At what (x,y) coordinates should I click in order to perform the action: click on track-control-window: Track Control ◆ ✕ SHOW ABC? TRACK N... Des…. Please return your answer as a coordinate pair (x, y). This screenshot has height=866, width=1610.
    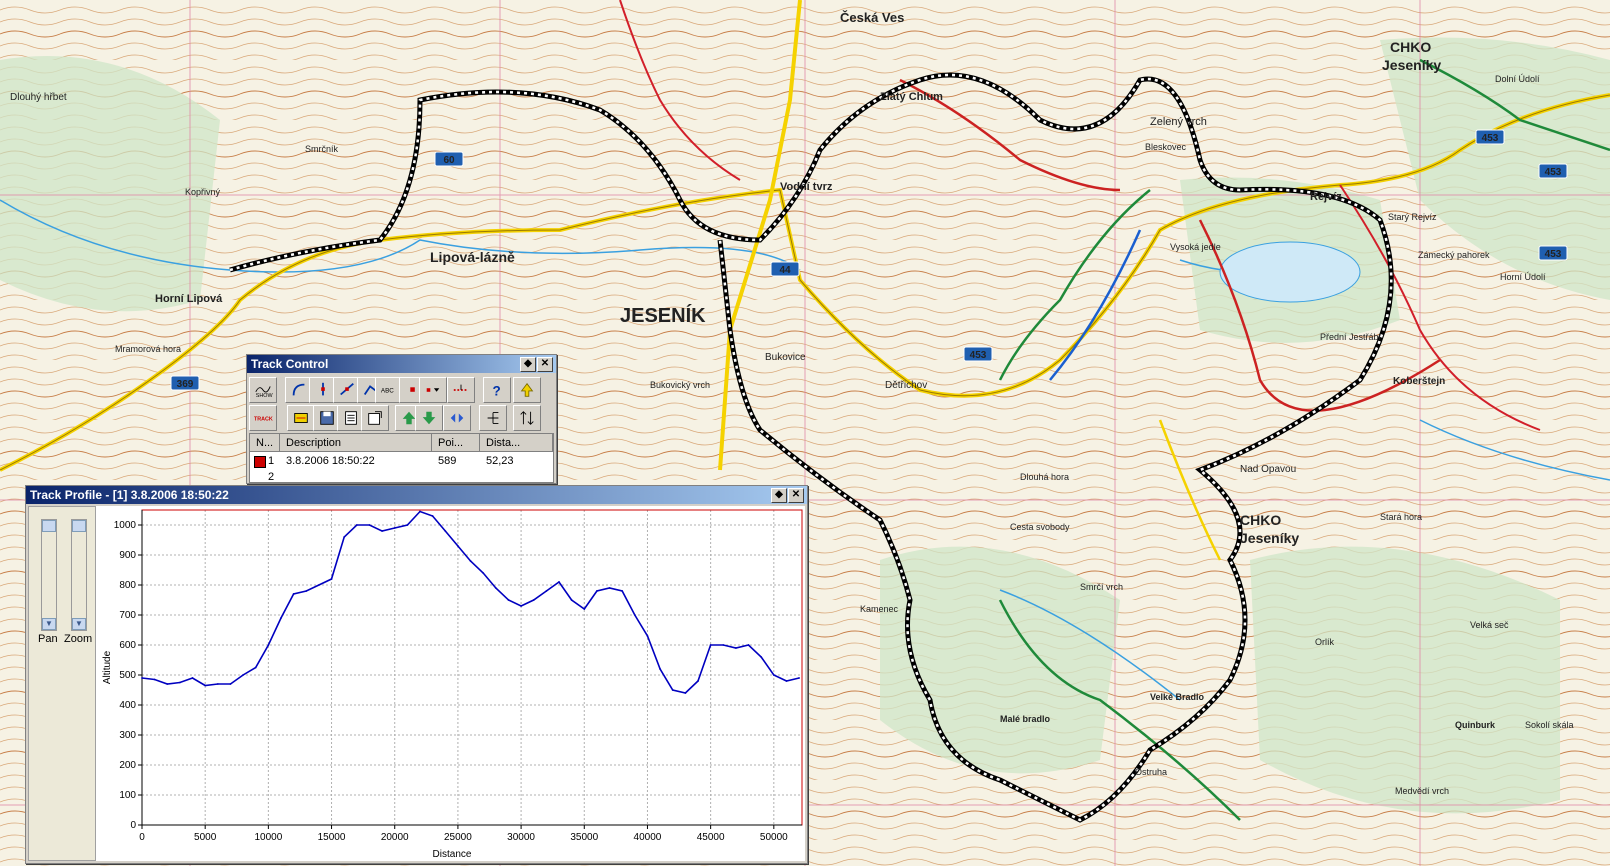
    Looking at the image, I should click on (401, 419).